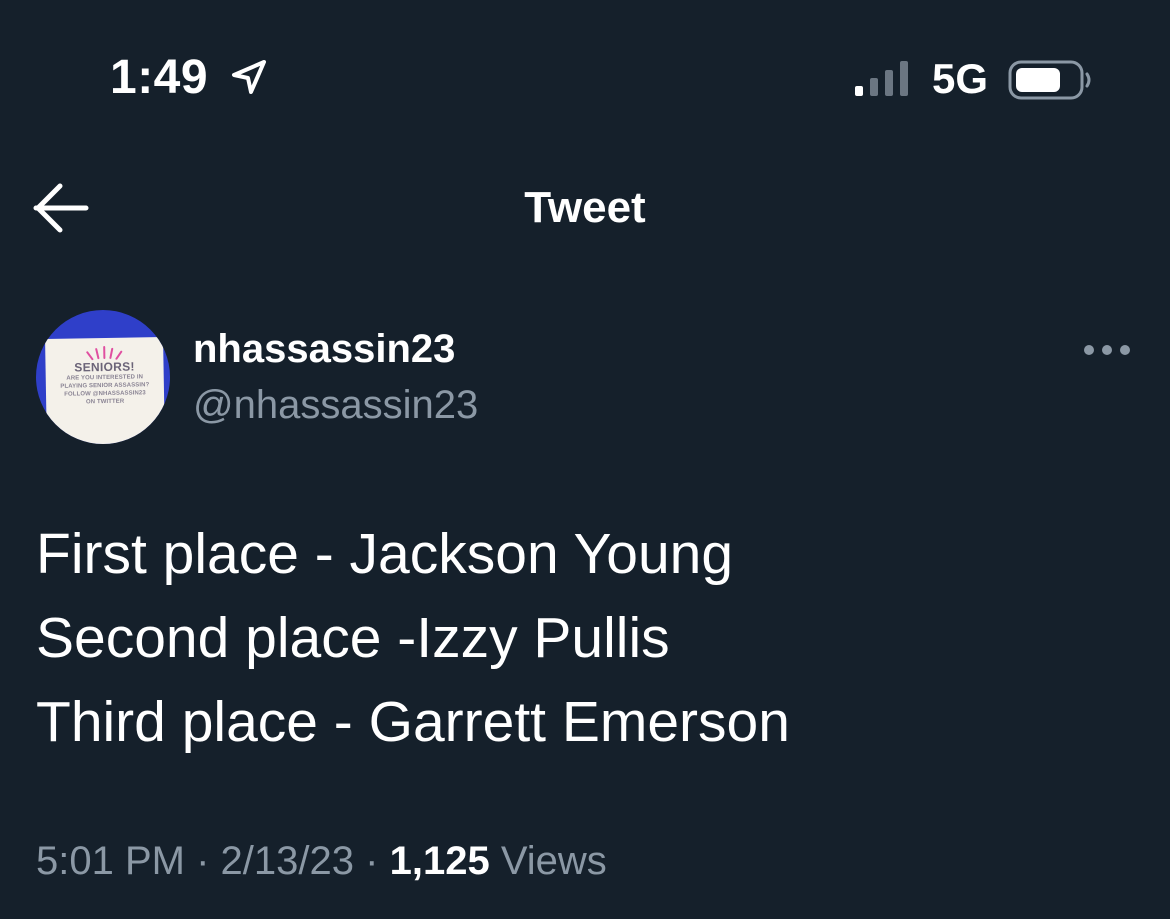 The image size is (1170, 919). I want to click on cellular-signal-icon, so click(881, 78).